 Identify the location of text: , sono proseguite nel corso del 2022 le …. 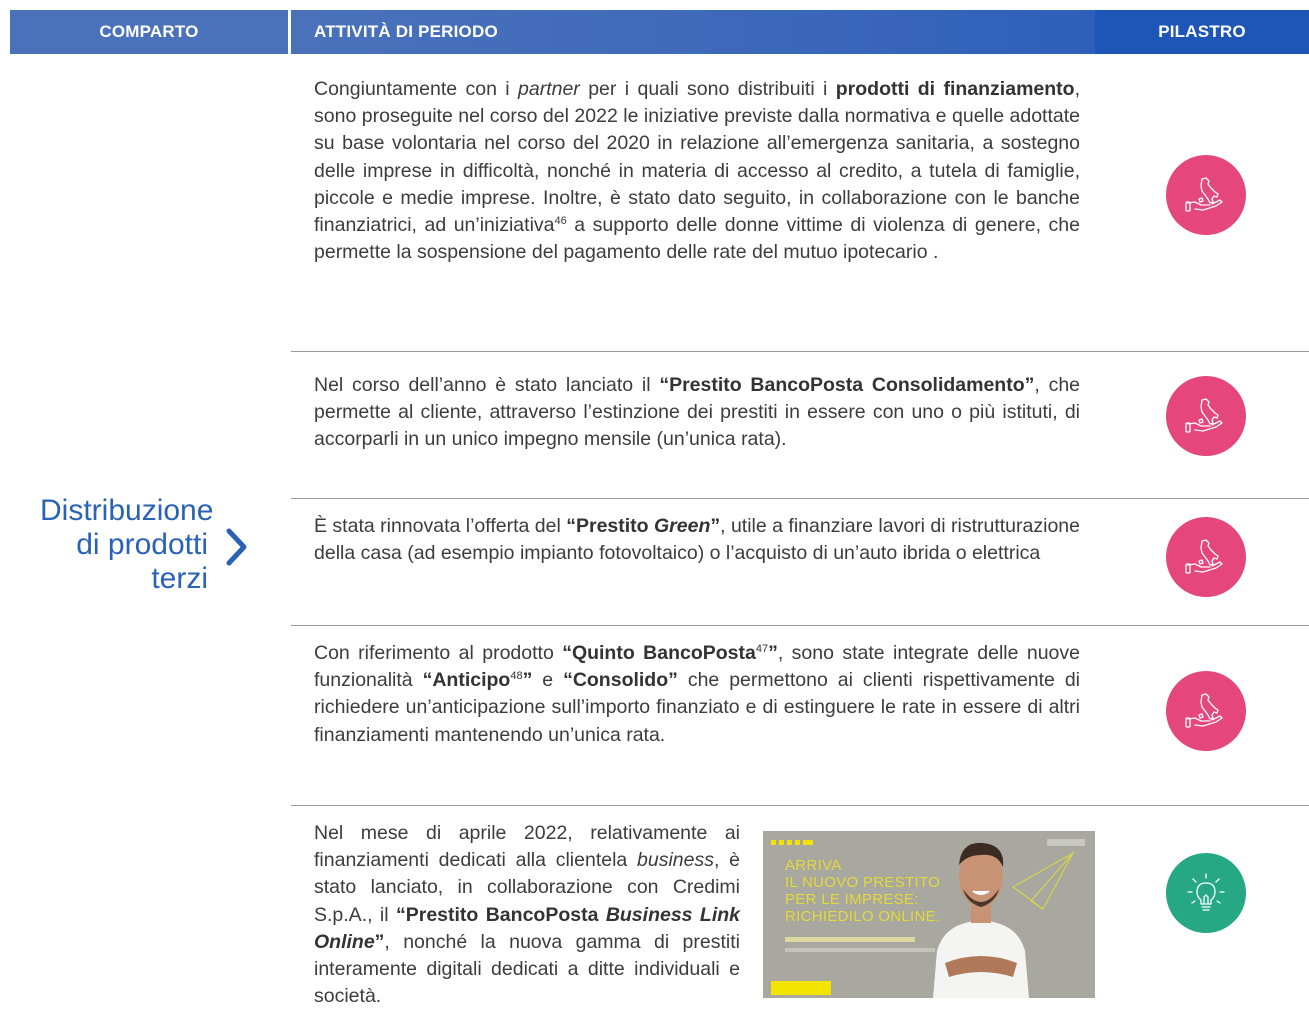
(697, 157).